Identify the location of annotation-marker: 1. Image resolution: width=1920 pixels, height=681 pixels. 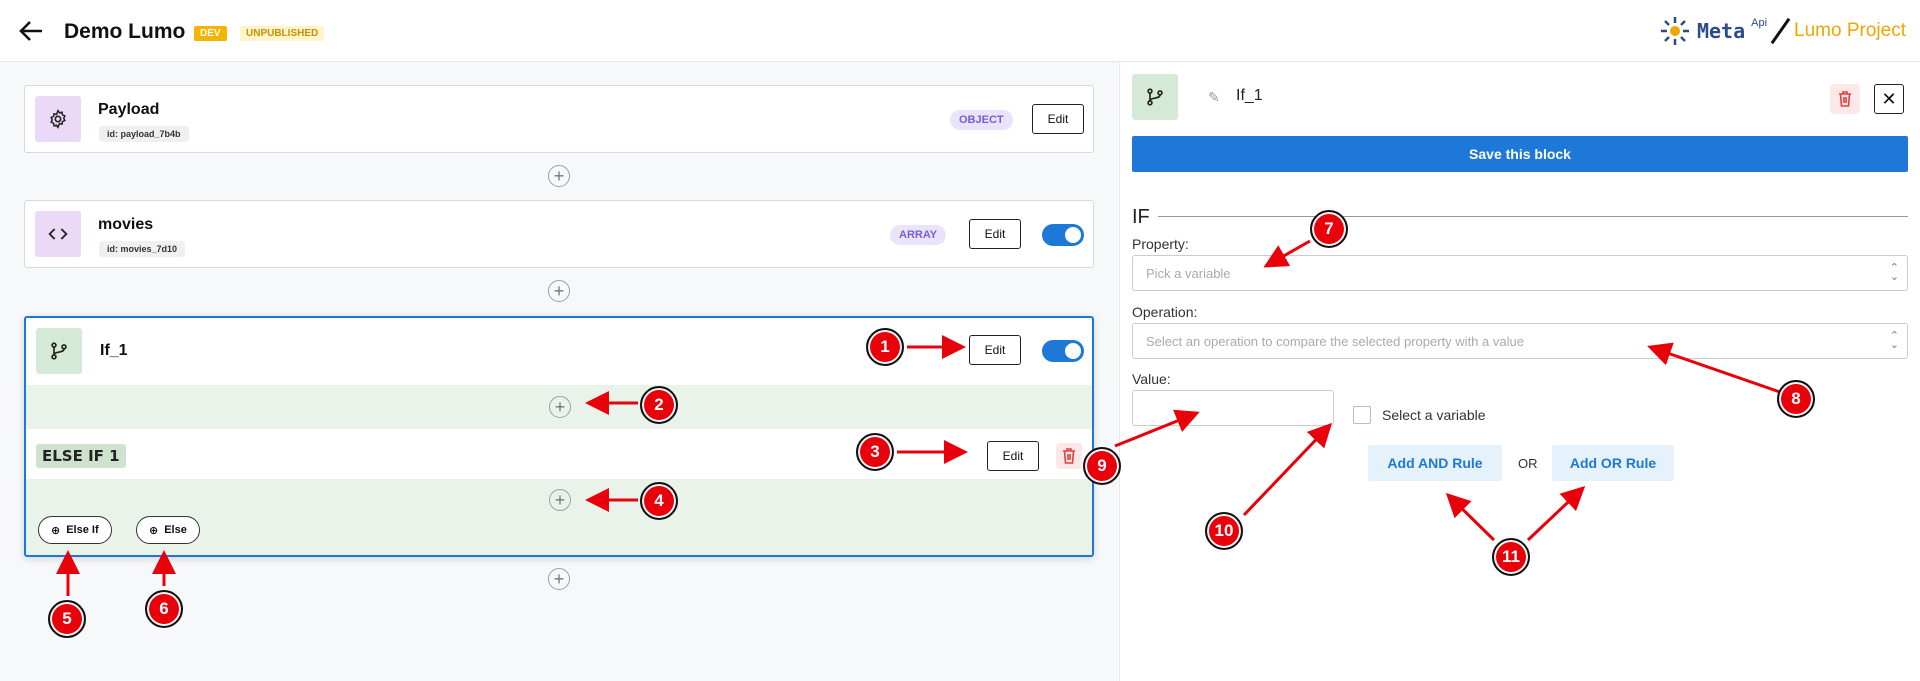
(885, 347).